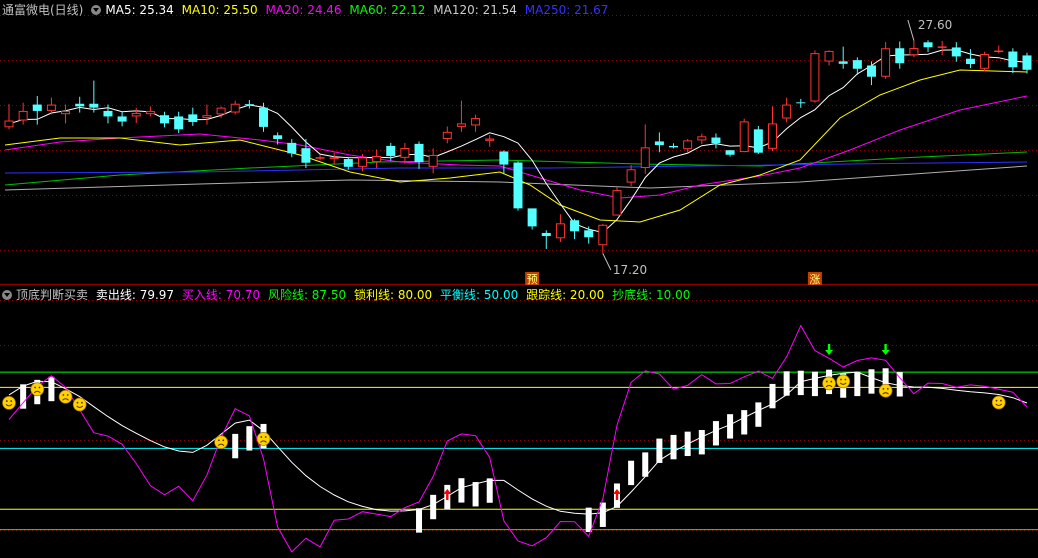  Describe the element at coordinates (43, 10) in the screenshot. I see `stock-title: 通富微电(日线)` at that location.